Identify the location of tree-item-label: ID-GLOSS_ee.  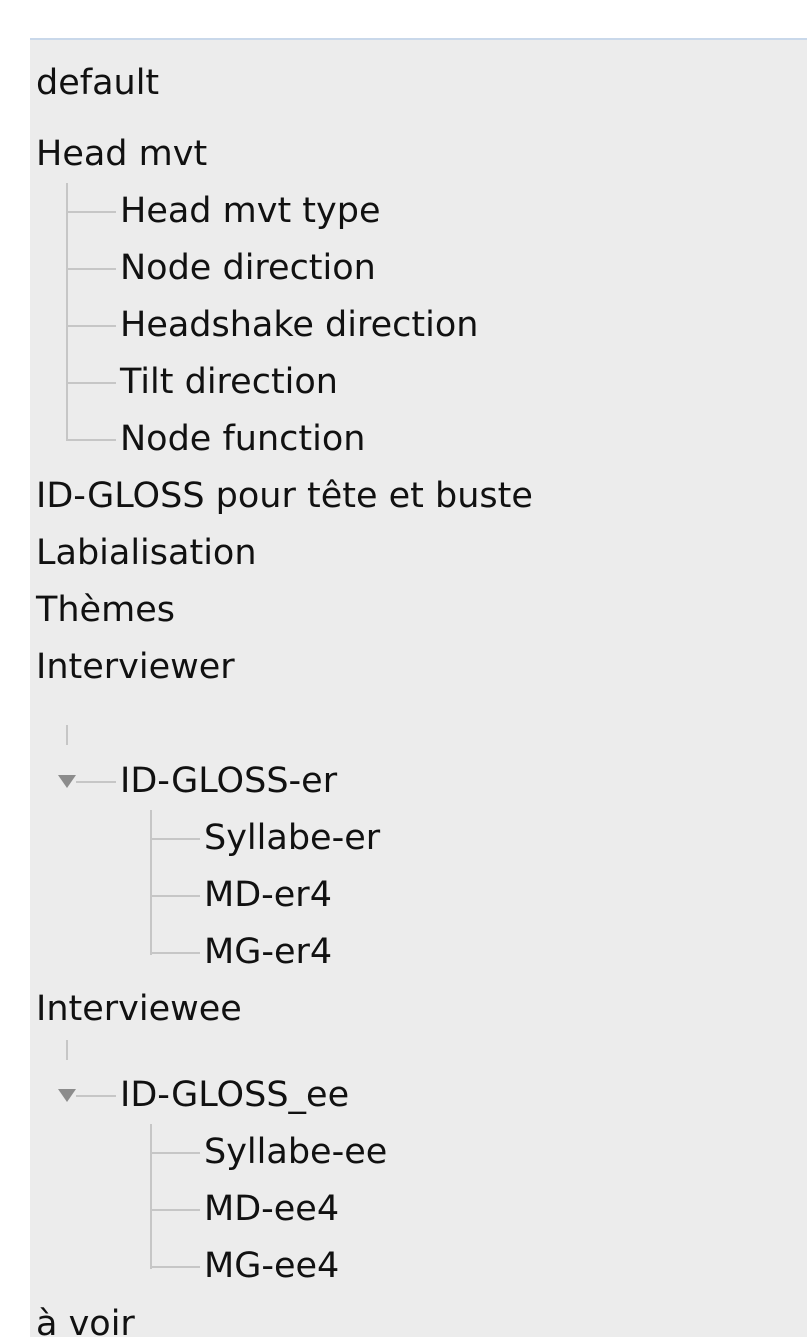
(235, 1095).